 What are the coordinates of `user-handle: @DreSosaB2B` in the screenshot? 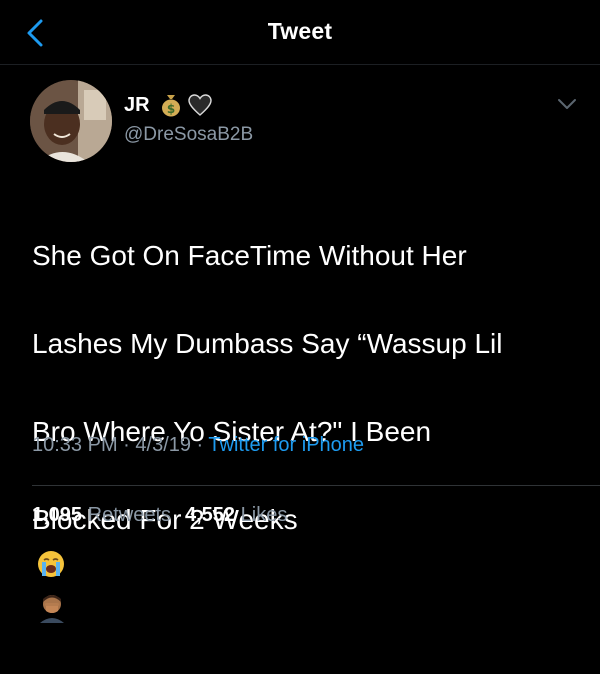 It's located at (188, 135).